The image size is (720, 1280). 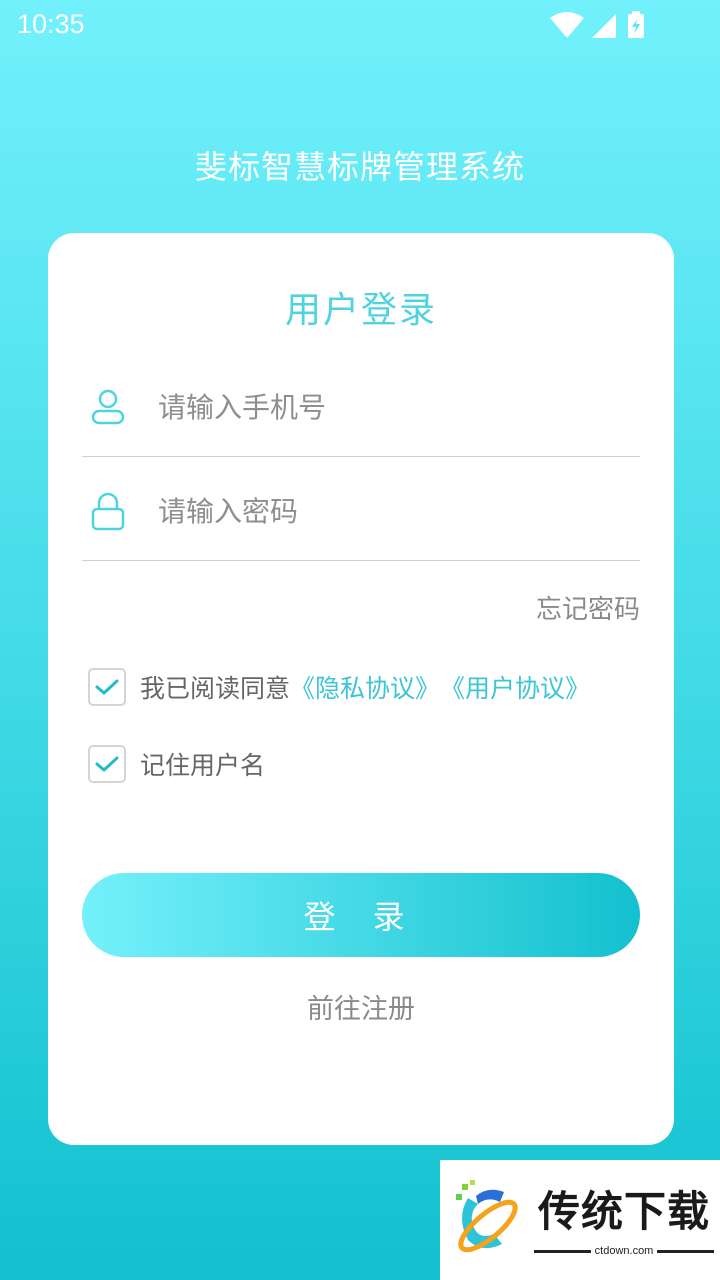 What do you see at coordinates (108, 511) in the screenshot?
I see `lock-icon` at bounding box center [108, 511].